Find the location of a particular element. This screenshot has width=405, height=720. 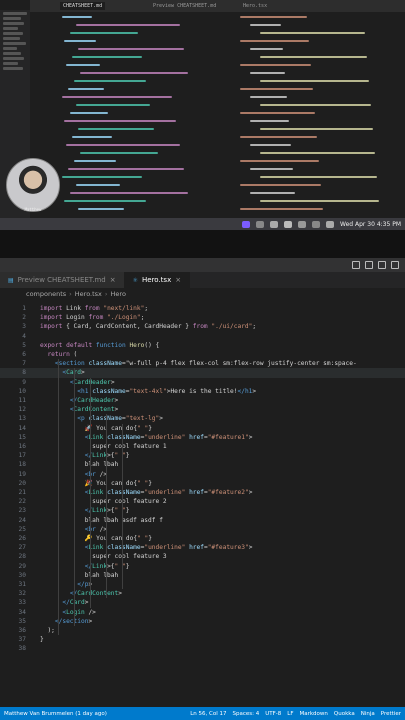

line-number: 19 is located at coordinates (22, 474).